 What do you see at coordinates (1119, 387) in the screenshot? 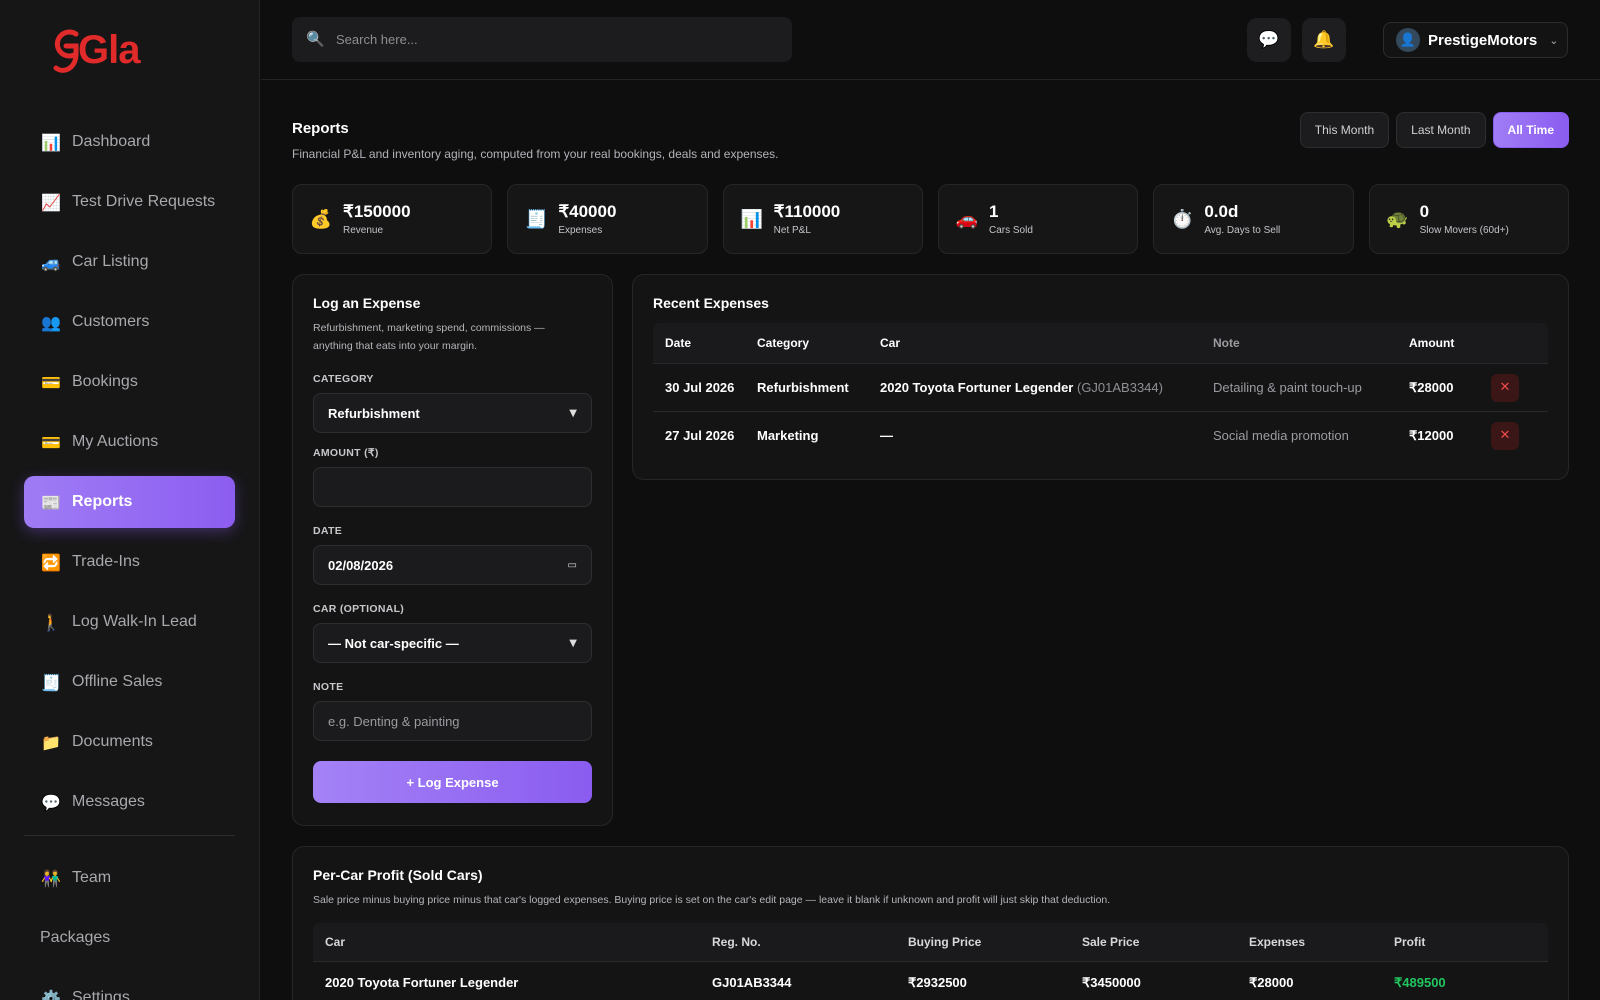
I see `car-reg: (GJ01AB3344)` at bounding box center [1119, 387].